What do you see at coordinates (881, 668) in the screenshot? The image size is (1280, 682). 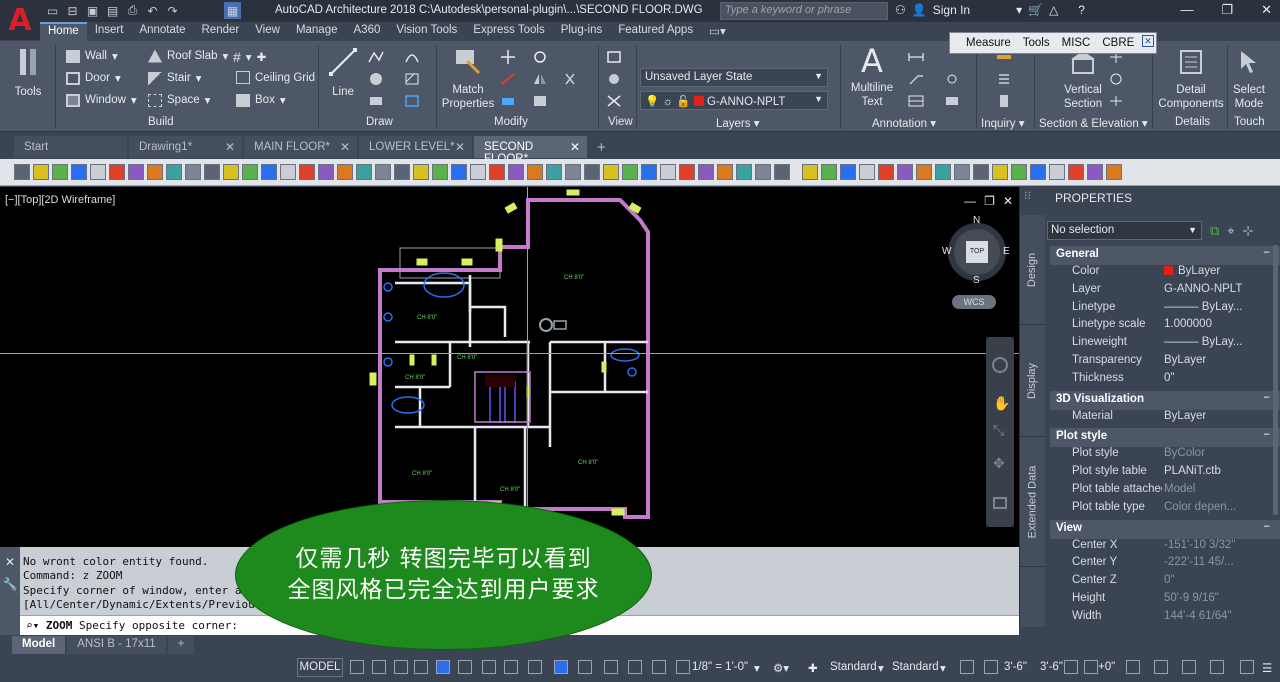 I see `dropdown-arrow: ▾` at bounding box center [881, 668].